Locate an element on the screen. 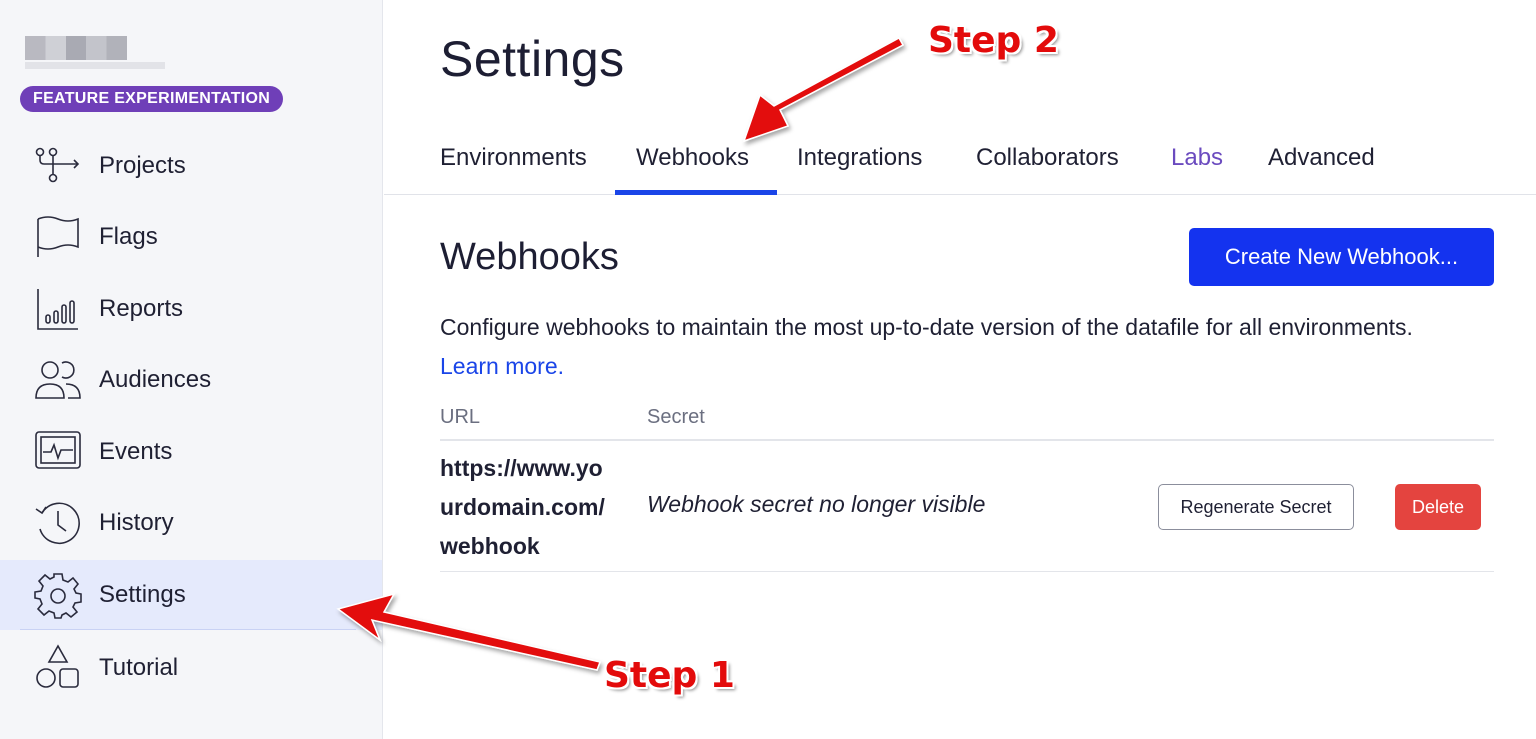 Image resolution: width=1536 pixels, height=739 pixels. sidebar-item-tutorial: Tutorial is located at coordinates (191, 668).